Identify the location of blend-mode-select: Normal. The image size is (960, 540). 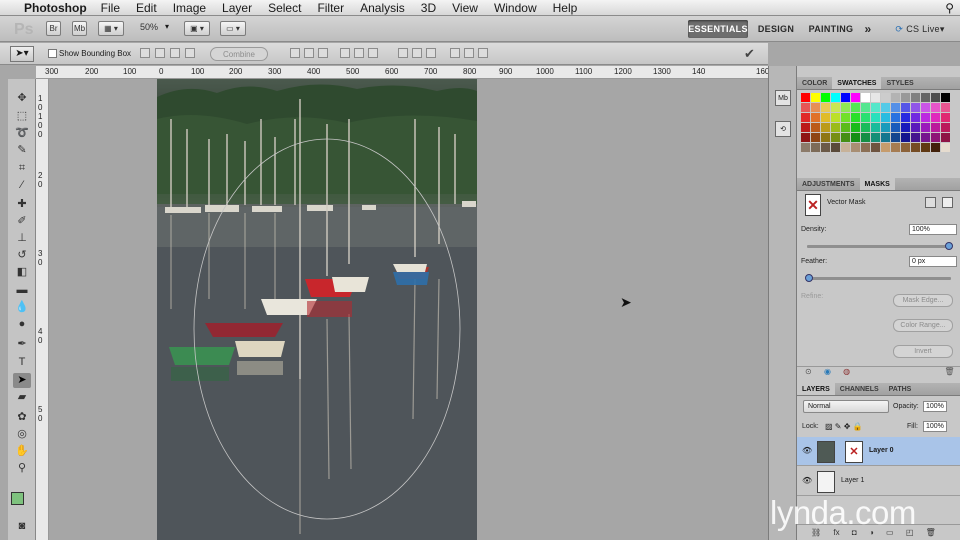
(846, 406).